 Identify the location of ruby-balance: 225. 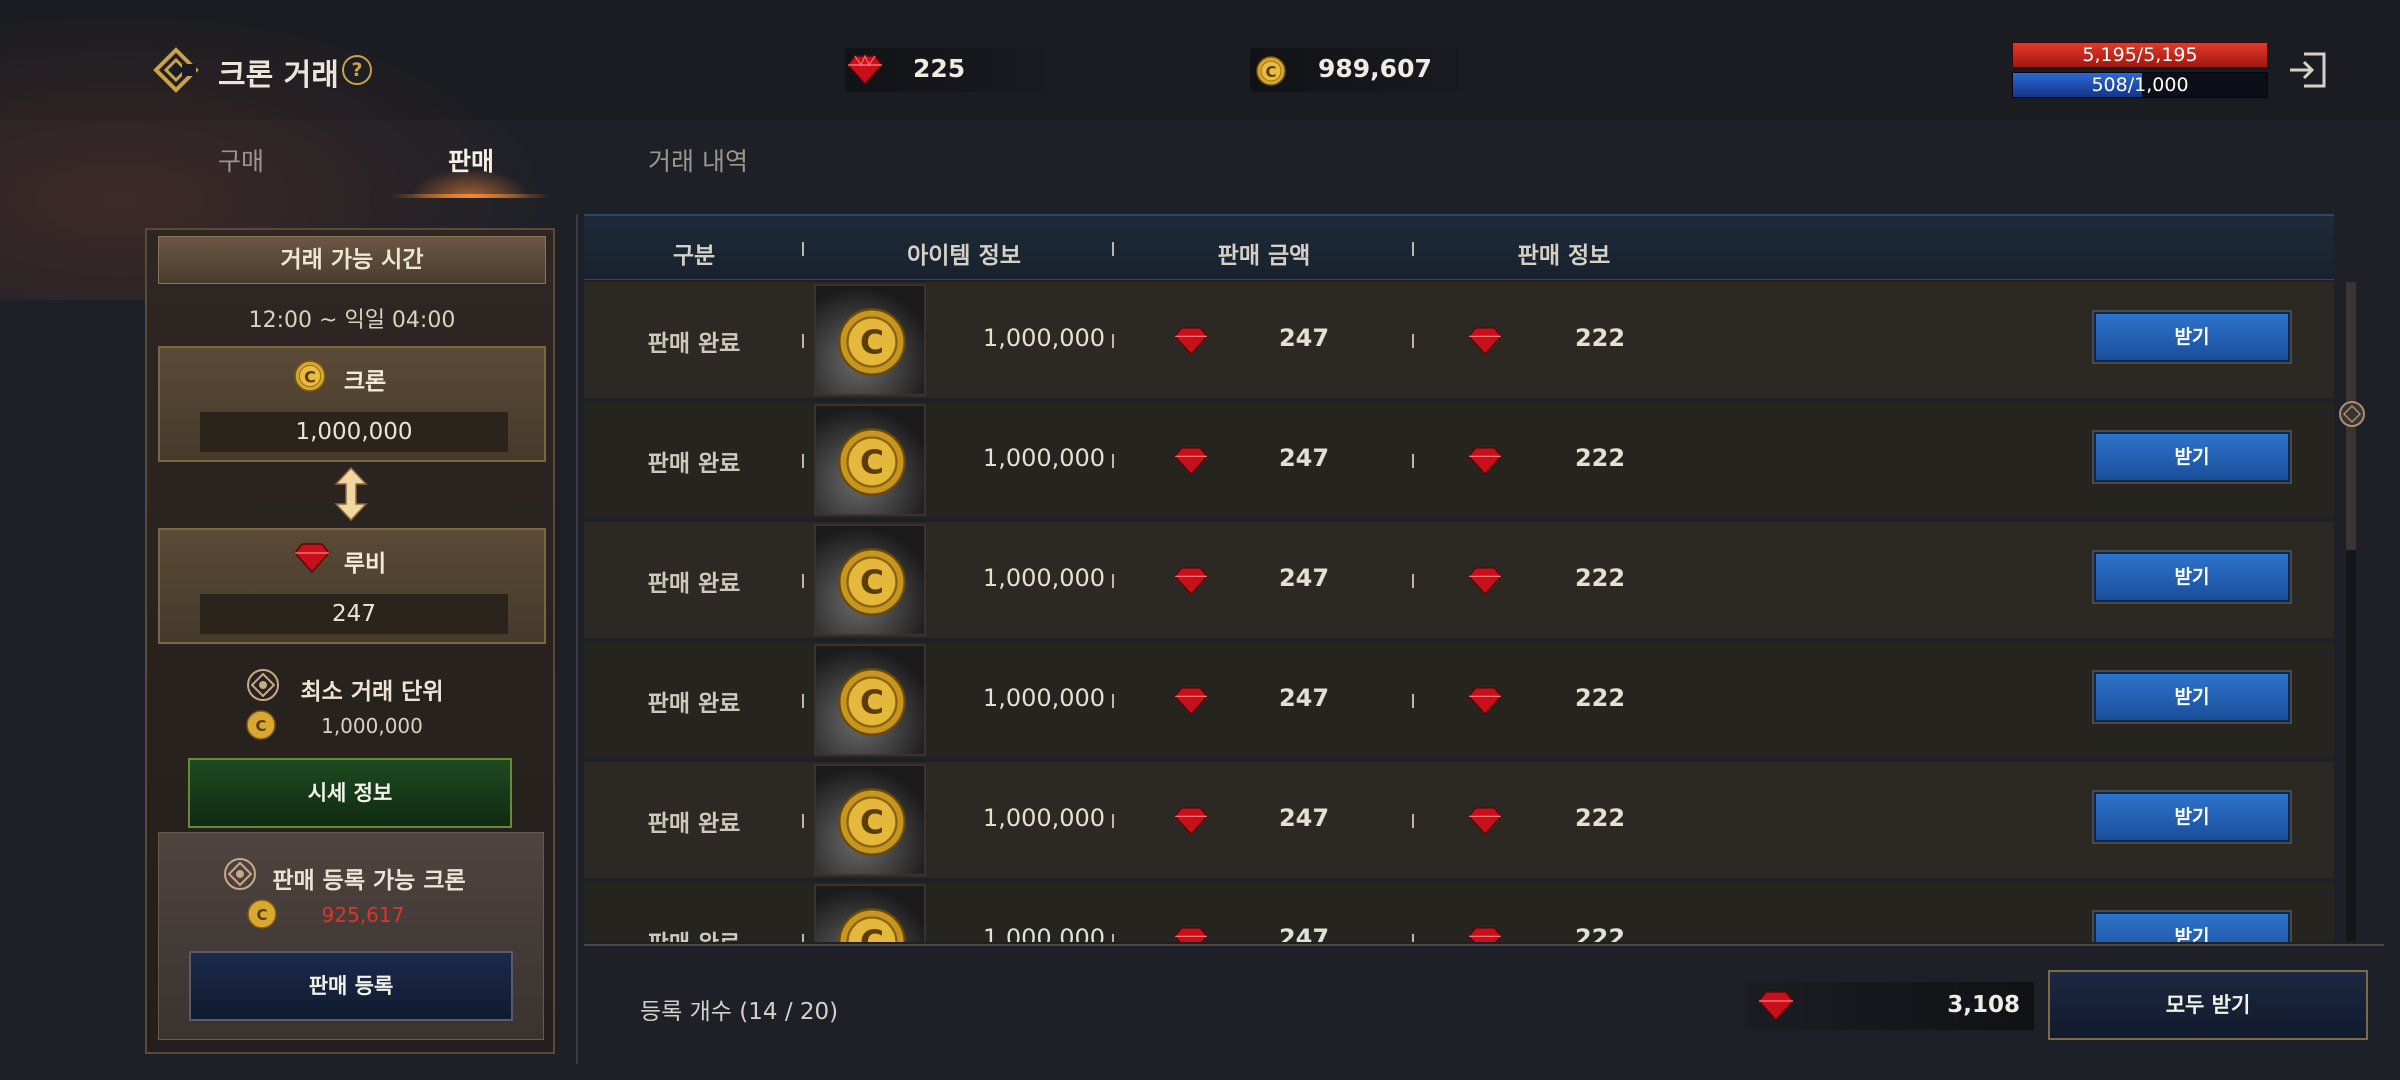
(939, 68).